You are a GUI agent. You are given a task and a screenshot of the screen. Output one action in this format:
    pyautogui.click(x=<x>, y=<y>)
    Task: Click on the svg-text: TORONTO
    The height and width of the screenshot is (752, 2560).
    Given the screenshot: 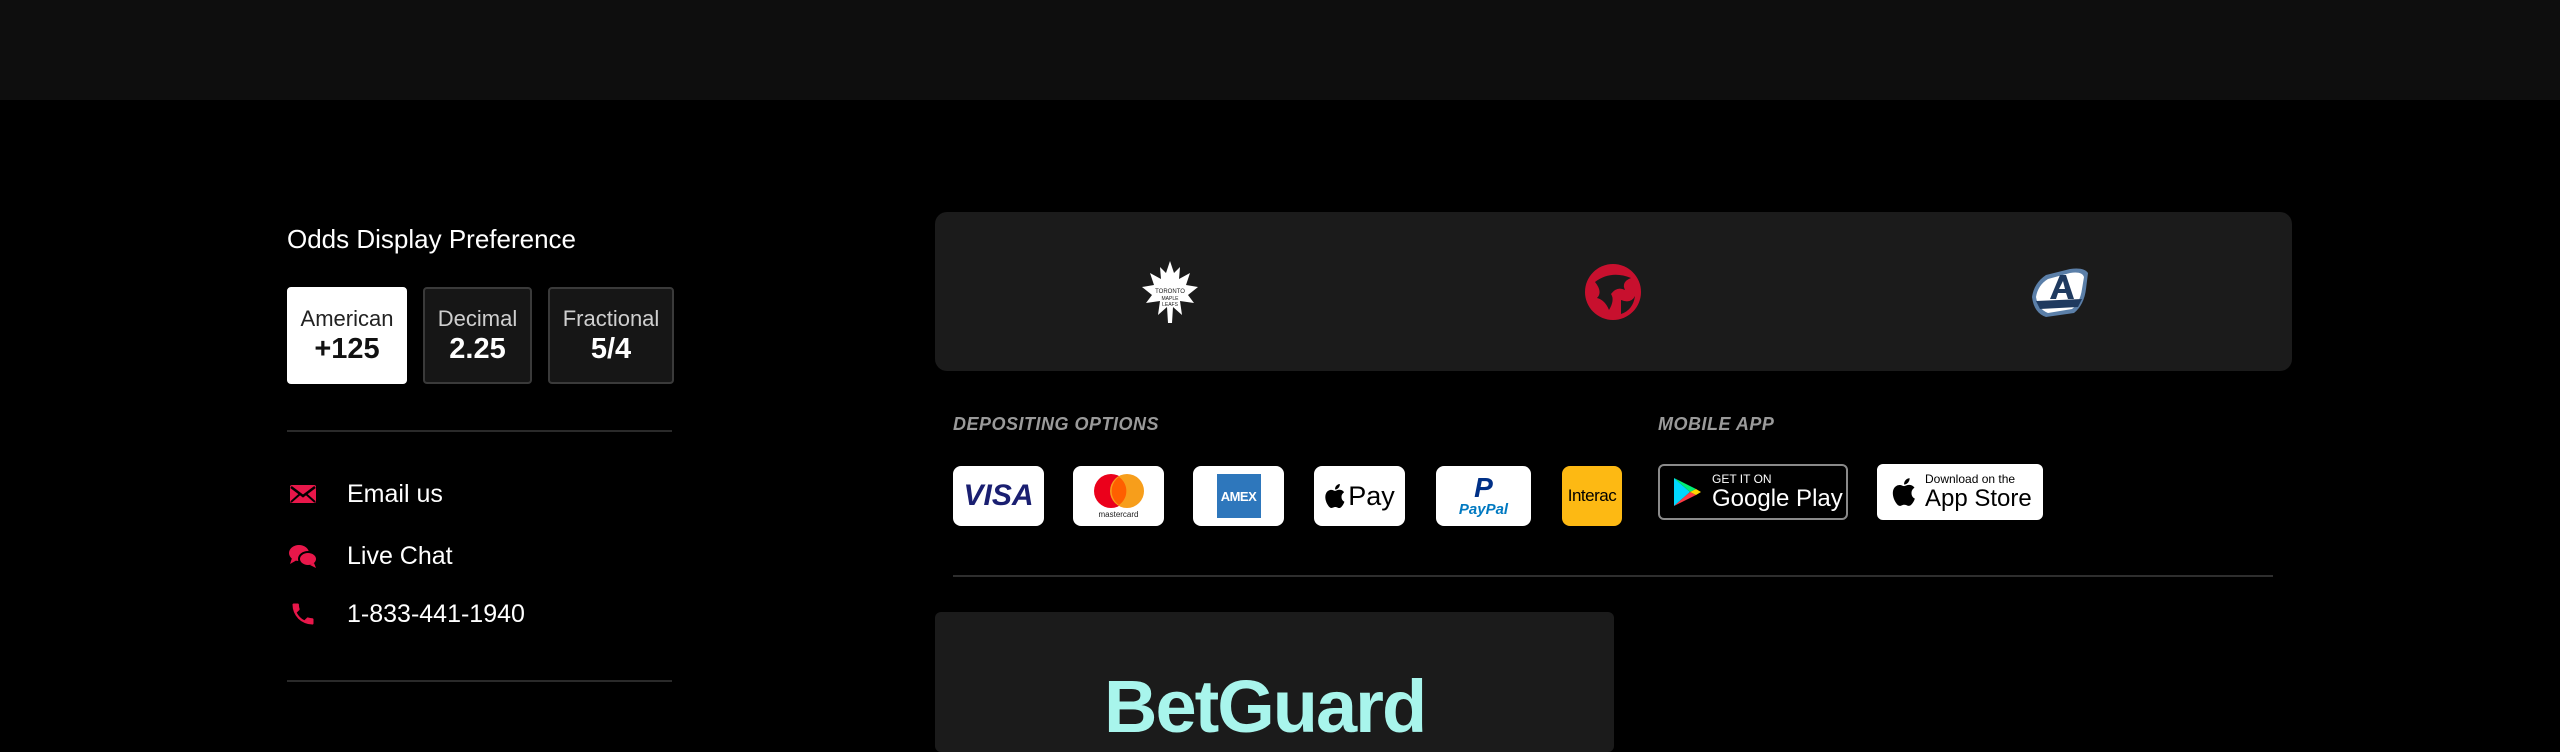 What is the action you would take?
    pyautogui.click(x=1170, y=292)
    